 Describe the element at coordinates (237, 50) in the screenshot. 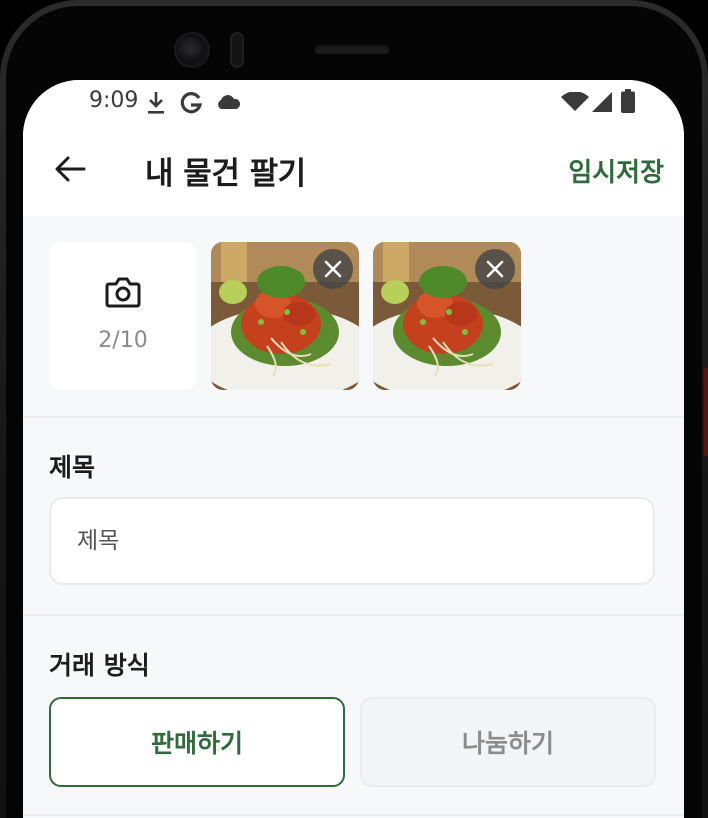

I see `sensor-icon` at that location.